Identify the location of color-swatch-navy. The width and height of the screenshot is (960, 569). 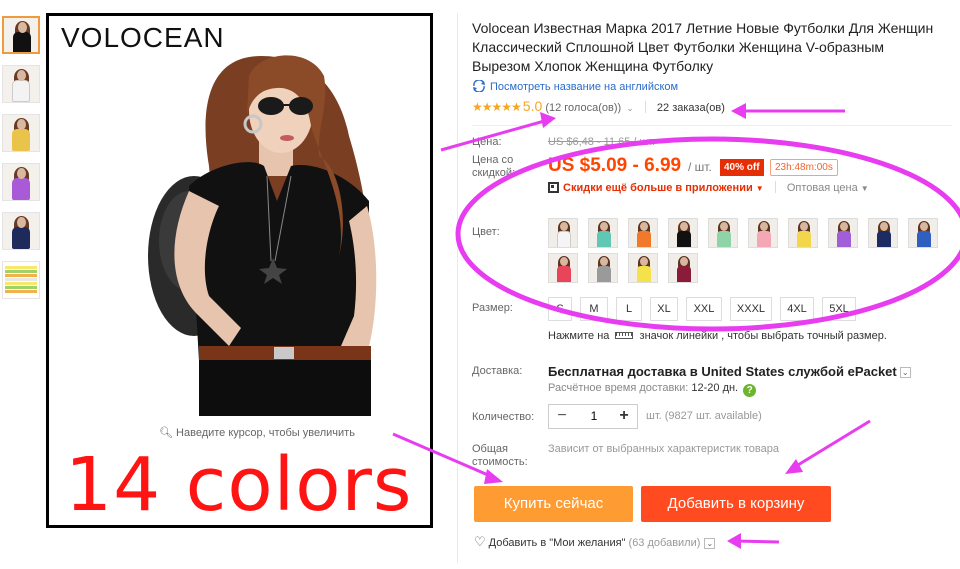
(883, 233).